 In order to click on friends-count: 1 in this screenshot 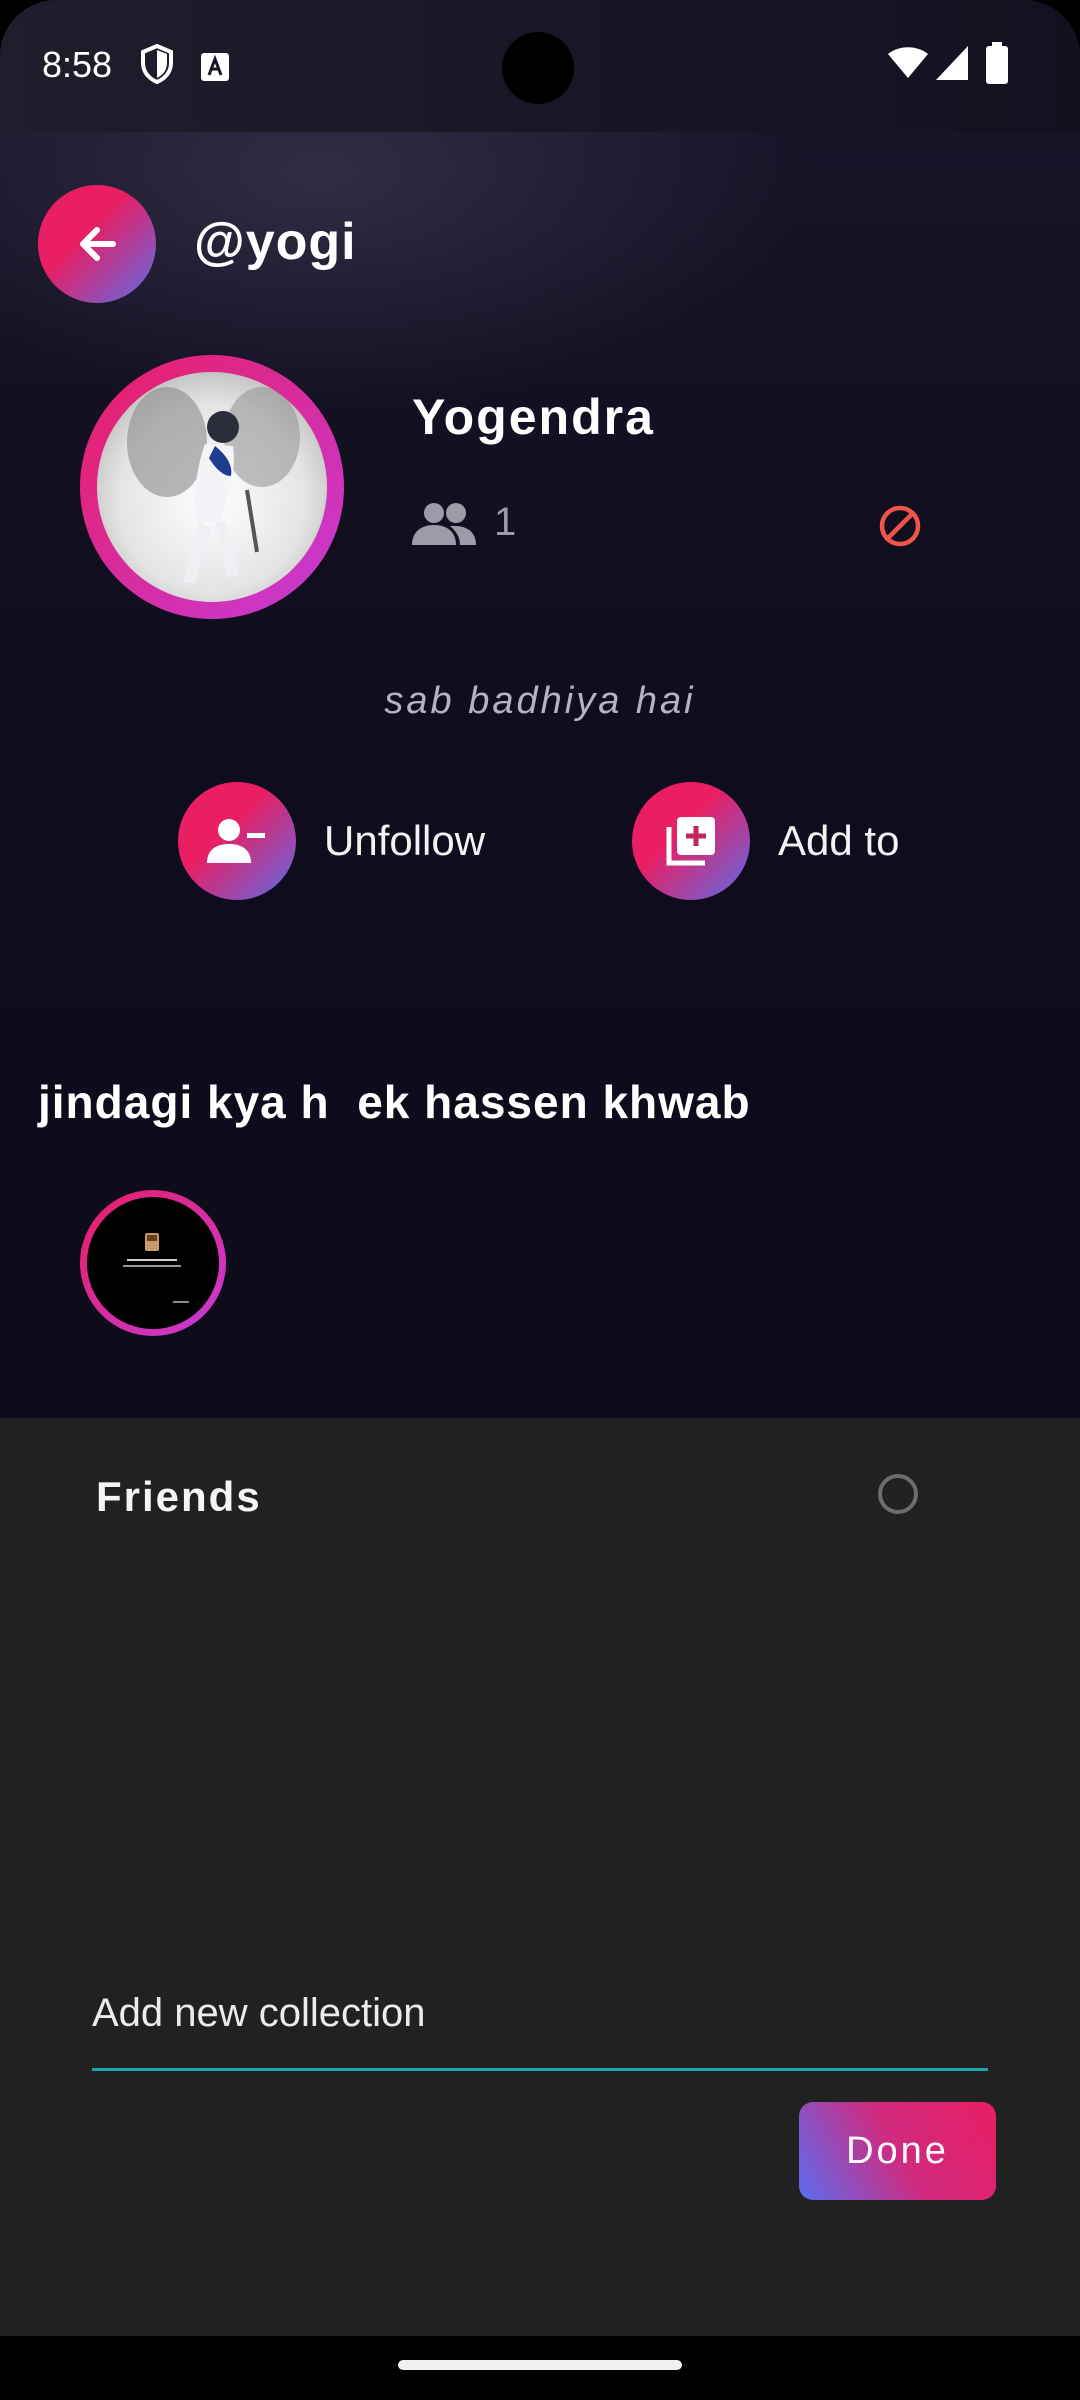, I will do `click(464, 522)`.